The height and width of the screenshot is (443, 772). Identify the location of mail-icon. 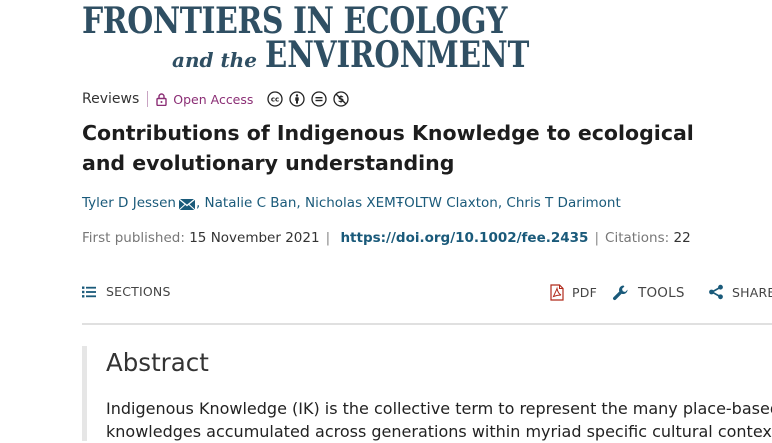
(187, 204).